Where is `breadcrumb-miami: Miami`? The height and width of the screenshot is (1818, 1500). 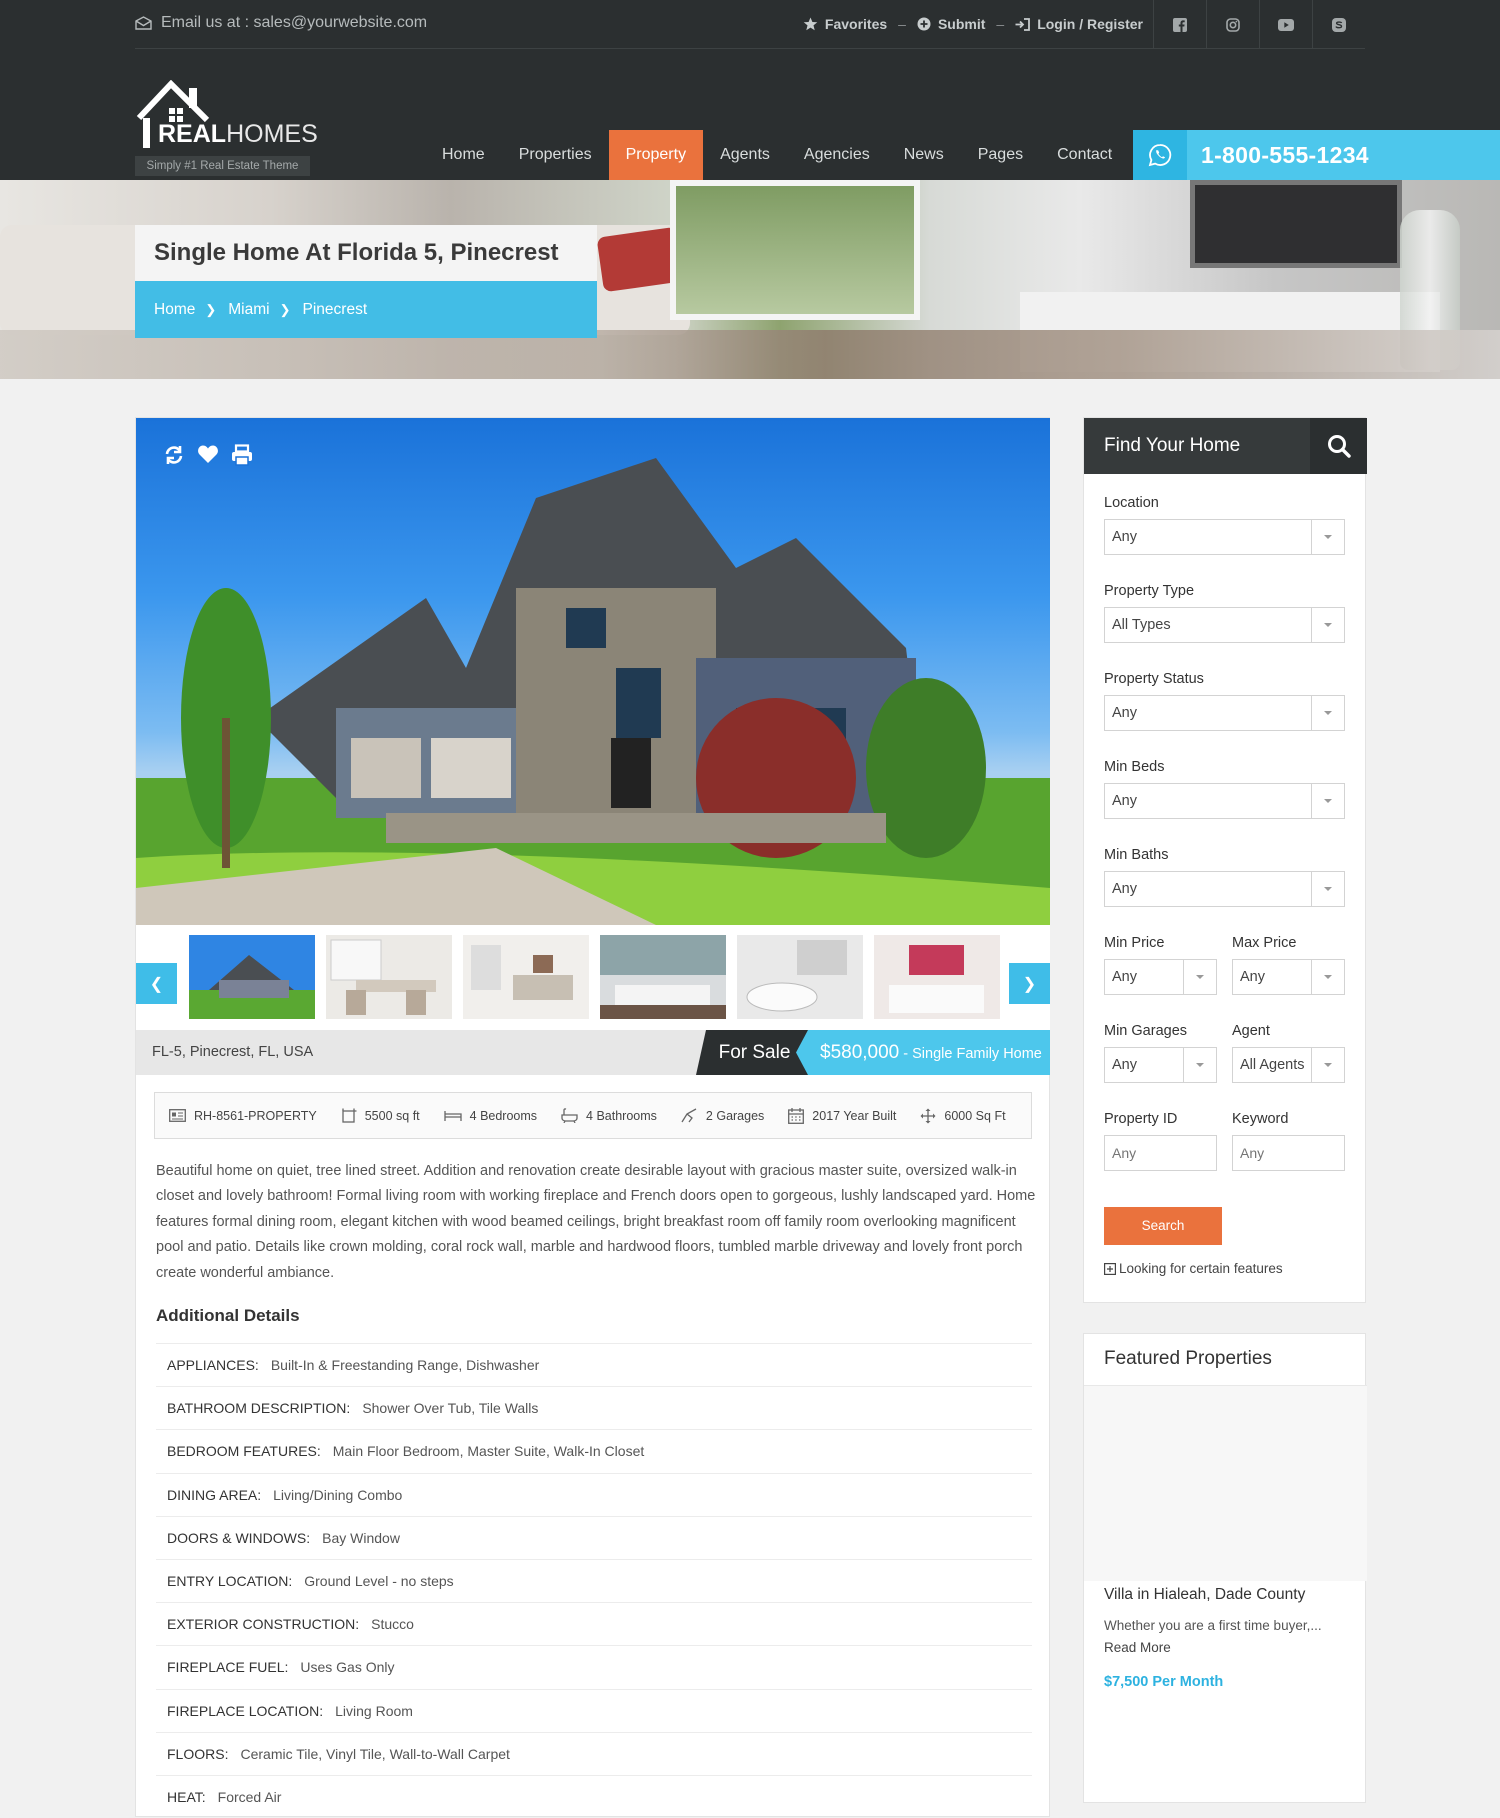 breadcrumb-miami: Miami is located at coordinates (248, 310).